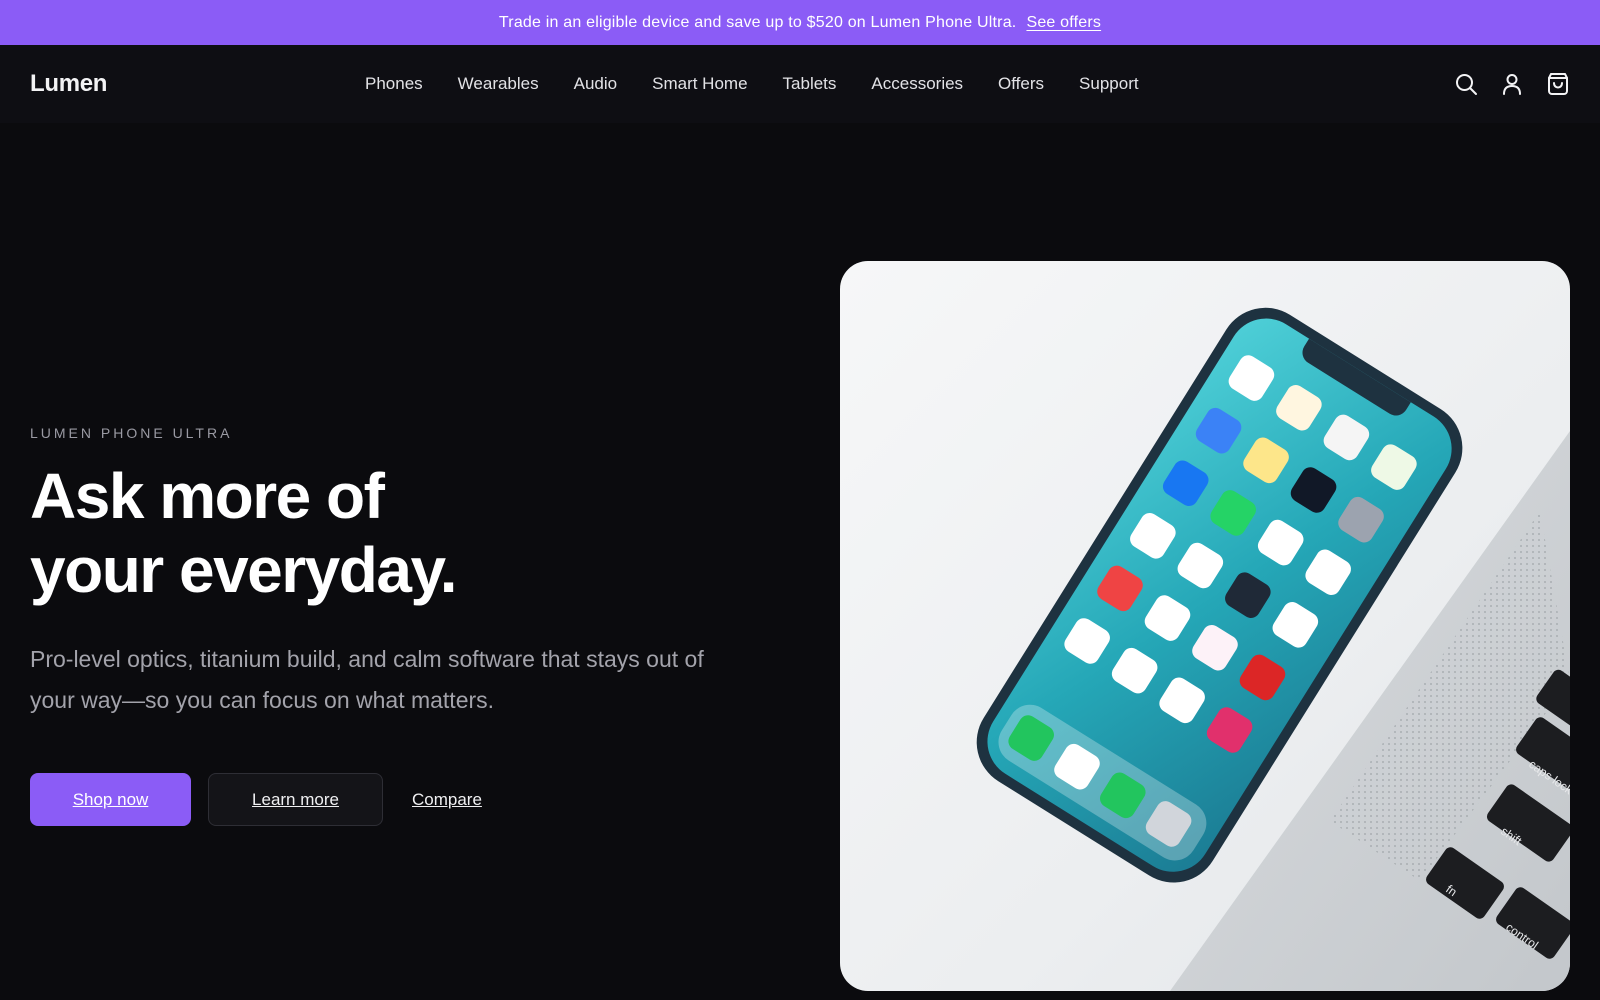 This screenshot has height=1000, width=1600. What do you see at coordinates (295, 799) in the screenshot?
I see `learn-more-button: Learn more` at bounding box center [295, 799].